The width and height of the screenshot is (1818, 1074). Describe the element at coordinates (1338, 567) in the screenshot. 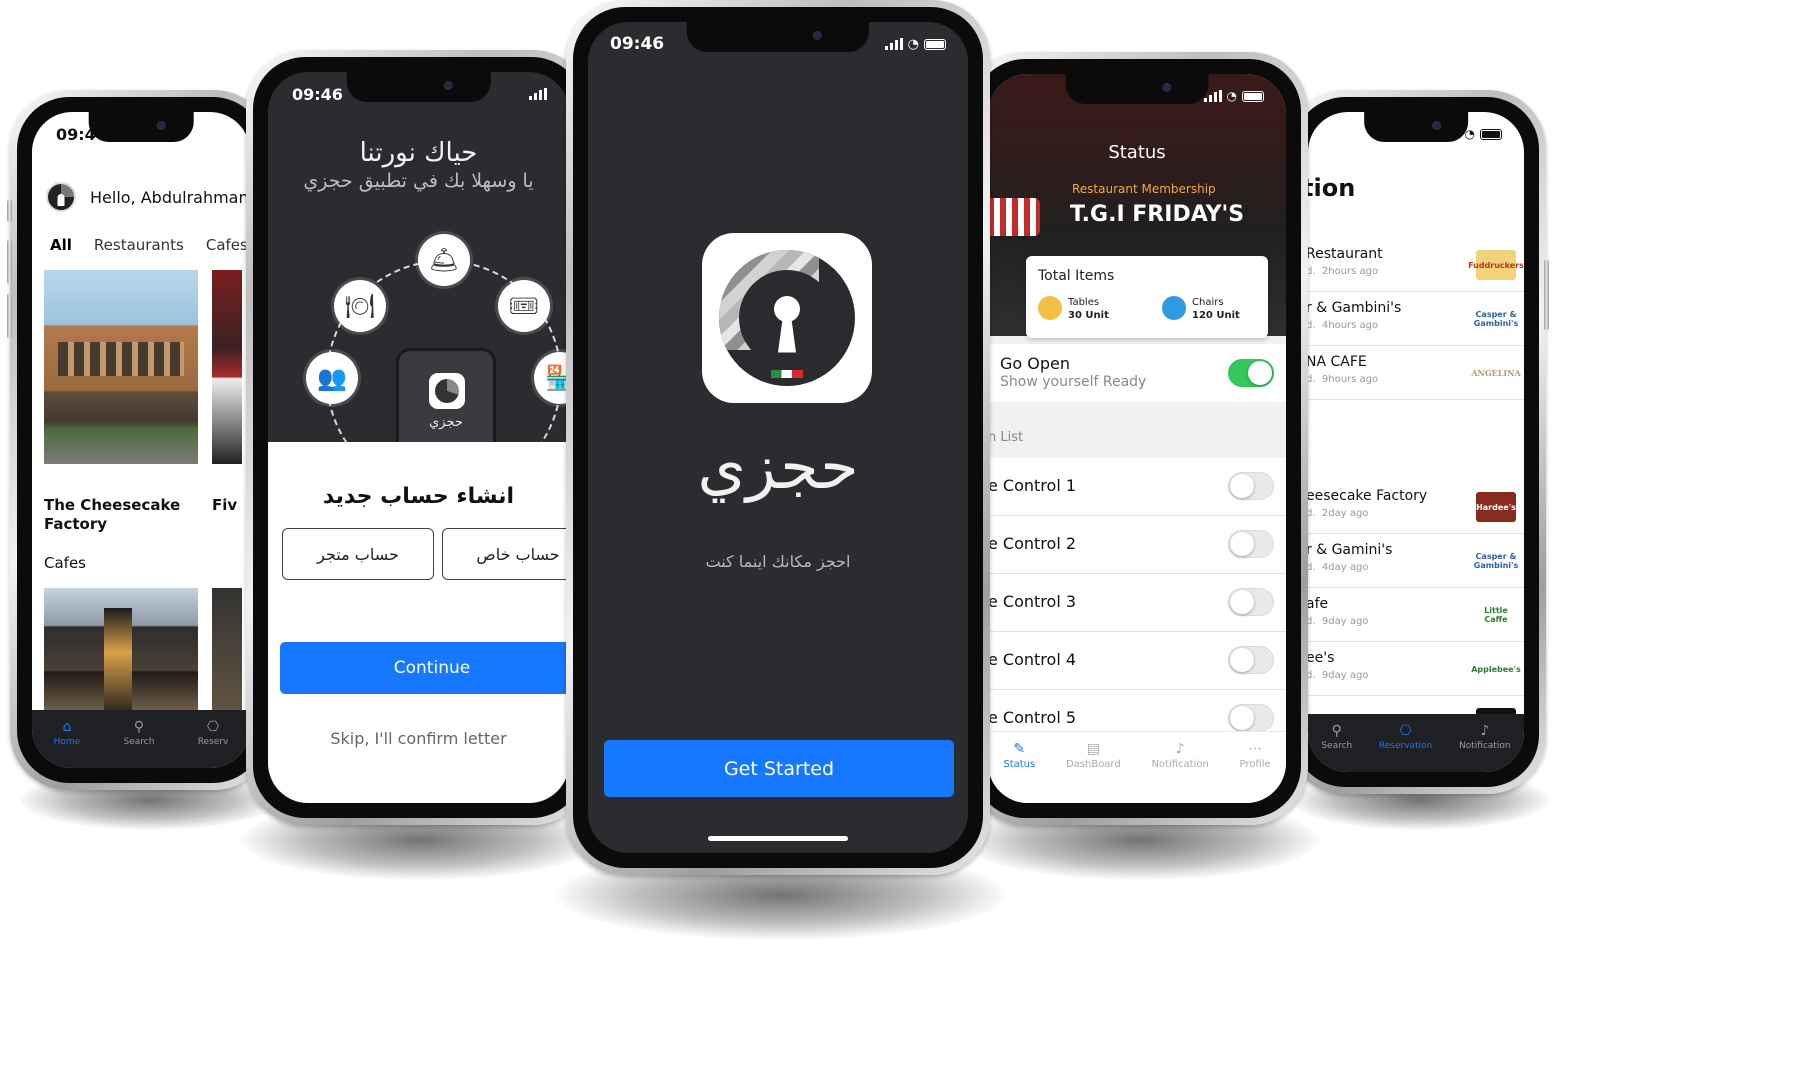

I see `reservation-time: d. 4day ago` at that location.